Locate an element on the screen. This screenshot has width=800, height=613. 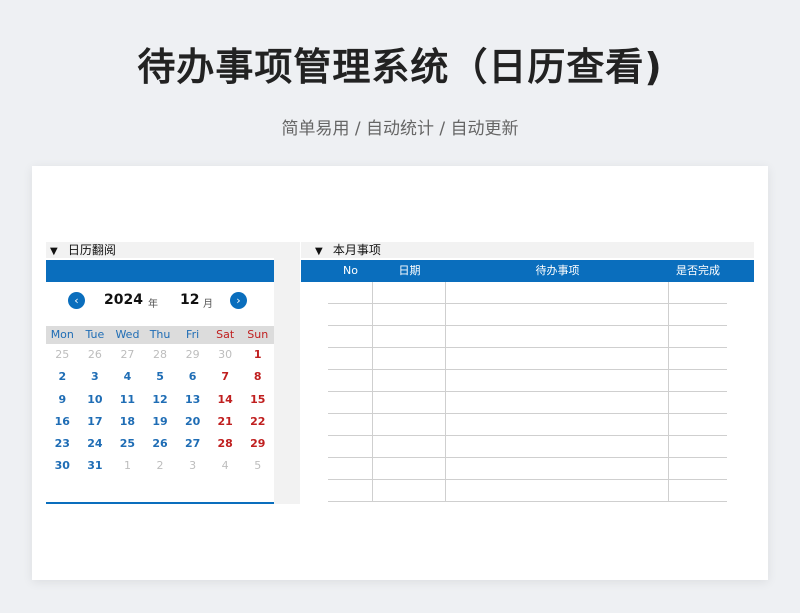
page-subtitle: 简单易用 / 自动统计 / 自动更新 is located at coordinates (400, 129).